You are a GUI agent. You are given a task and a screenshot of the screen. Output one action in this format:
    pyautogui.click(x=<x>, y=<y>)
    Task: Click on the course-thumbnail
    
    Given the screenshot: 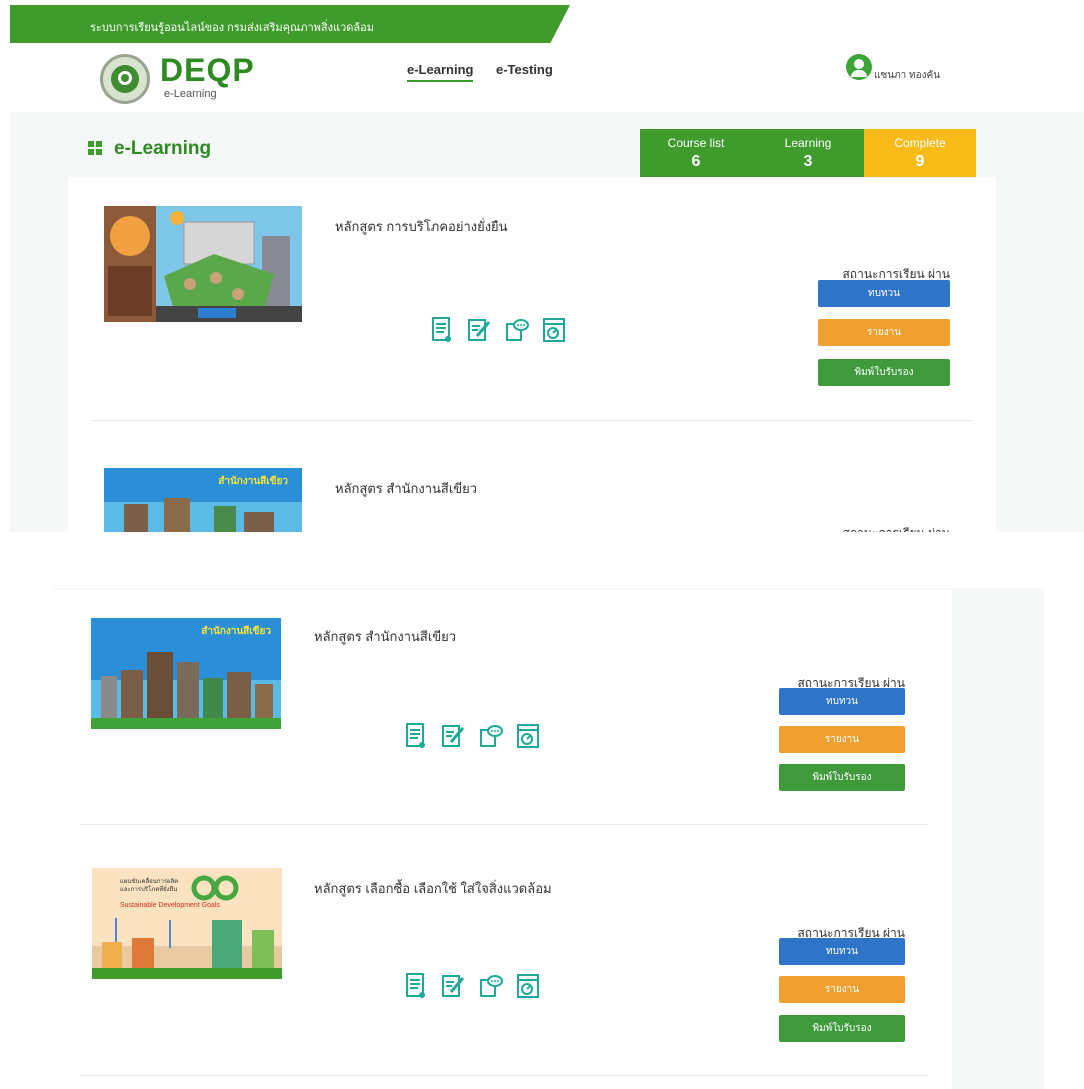 What is the action you would take?
    pyautogui.click(x=203, y=264)
    